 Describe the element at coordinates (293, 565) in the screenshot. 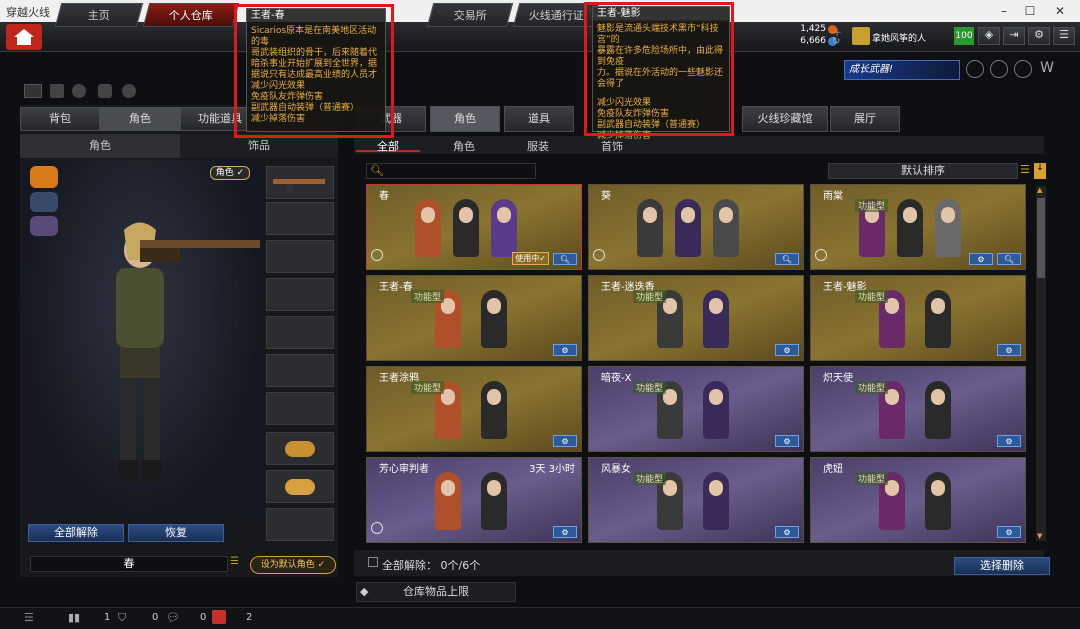

I see `set-default-character-button: 设为默认角色 ✓` at that location.